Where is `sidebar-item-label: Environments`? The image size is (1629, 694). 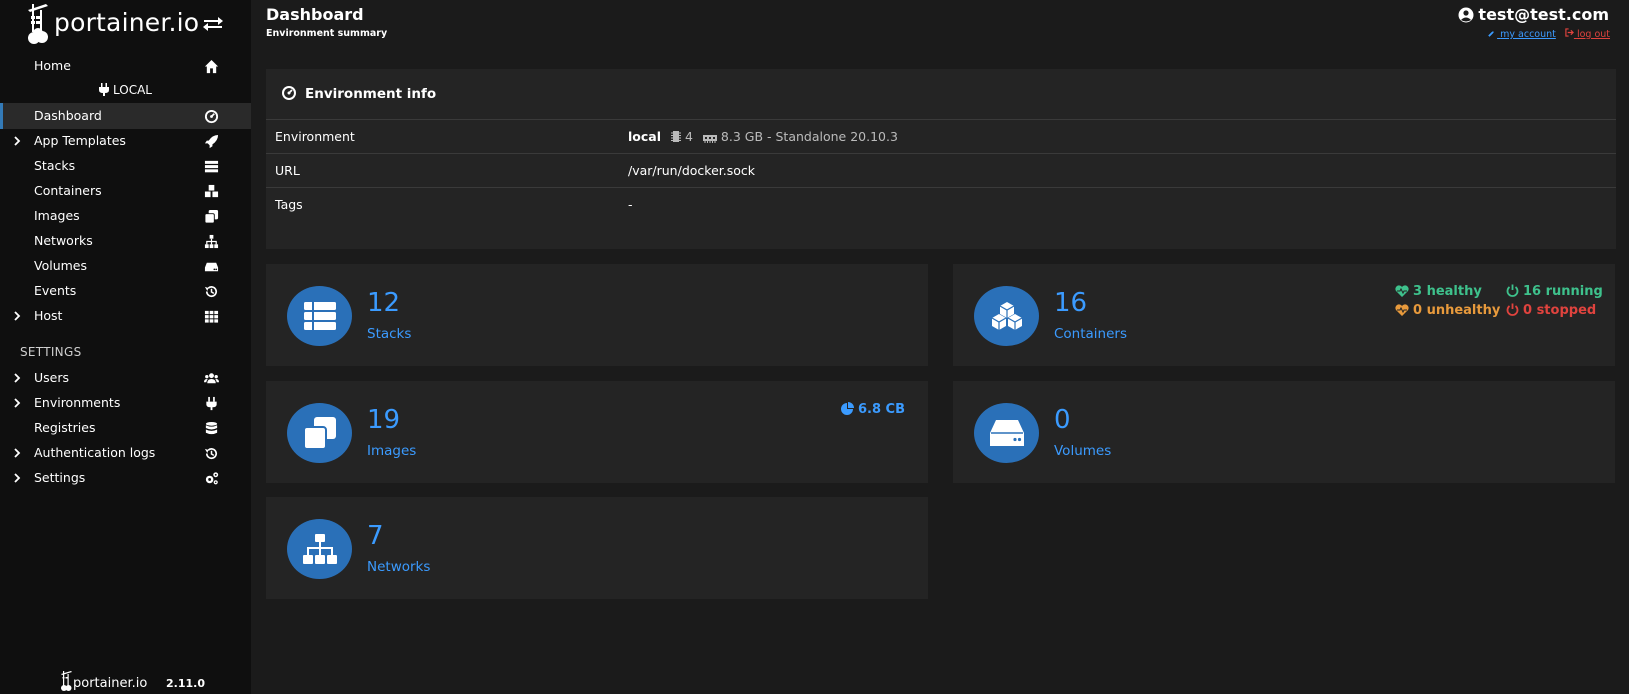
sidebar-item-label: Environments is located at coordinates (77, 402).